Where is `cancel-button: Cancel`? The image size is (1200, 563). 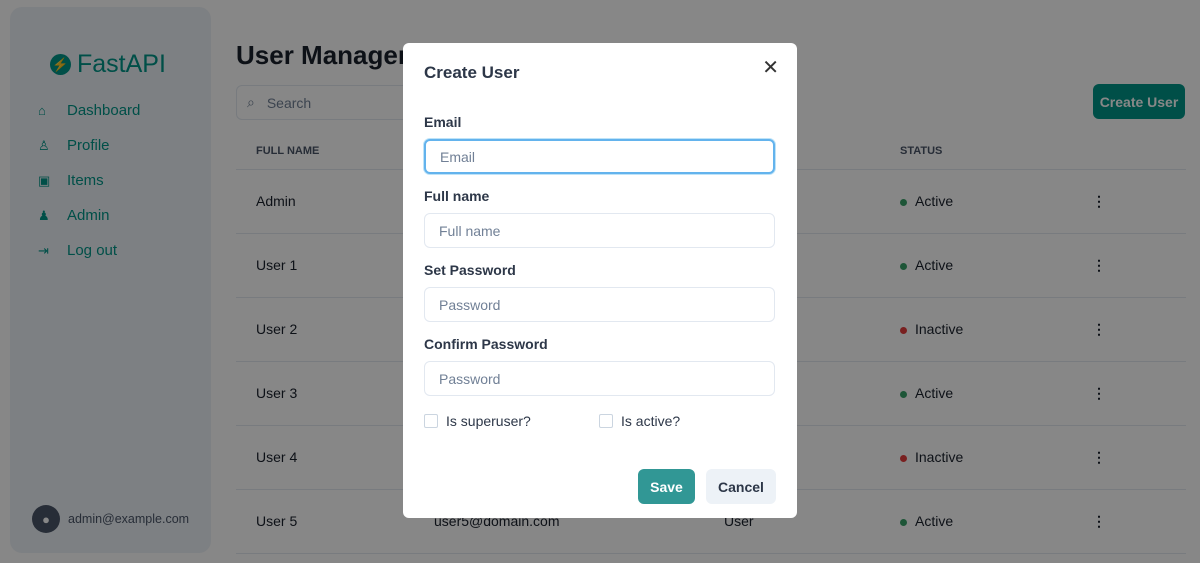 cancel-button: Cancel is located at coordinates (741, 486).